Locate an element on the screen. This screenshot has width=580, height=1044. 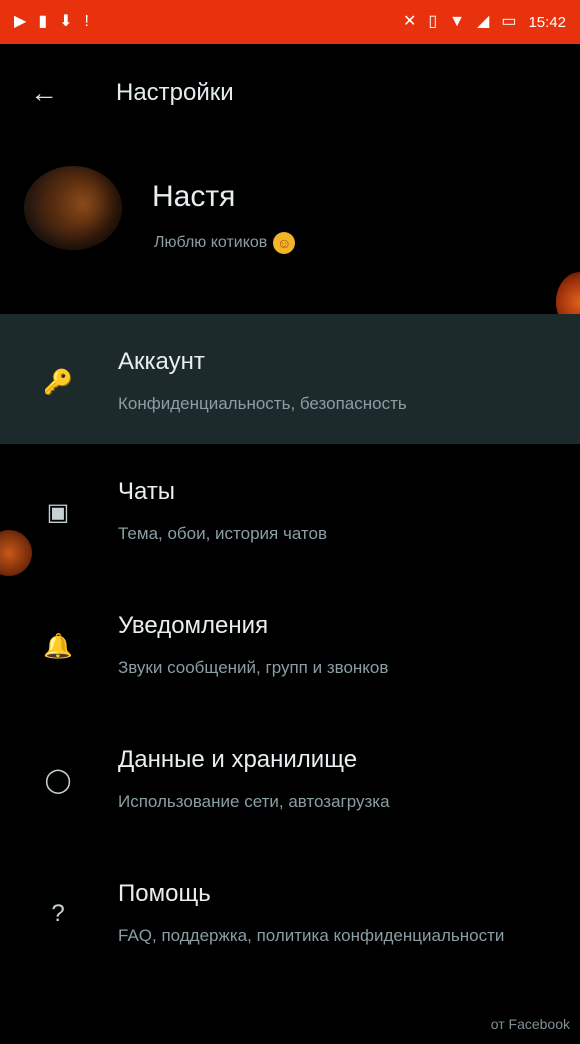
wifi-icon: ▼ is located at coordinates (457, 21).